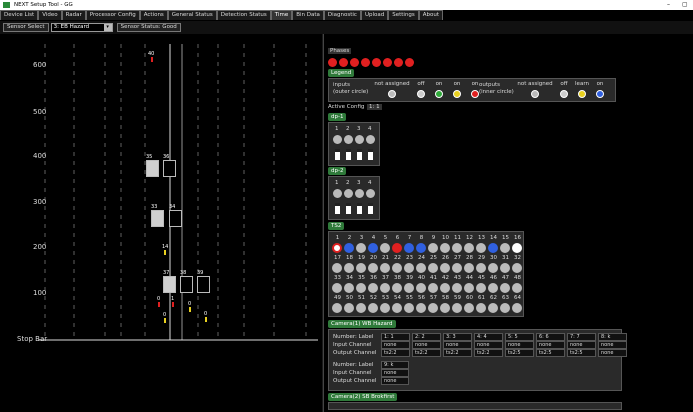 This screenshot has height=412, width=693. I want to click on ts2-channel-number: 15, so click(505, 238).